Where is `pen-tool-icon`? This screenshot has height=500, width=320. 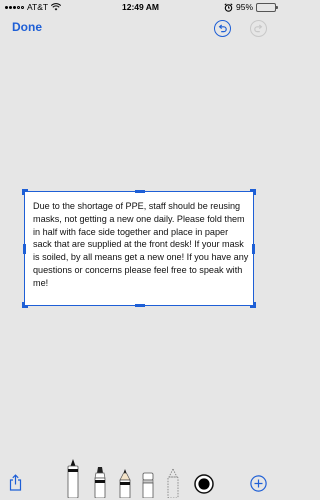
pen-tool-icon is located at coordinates (73, 478).